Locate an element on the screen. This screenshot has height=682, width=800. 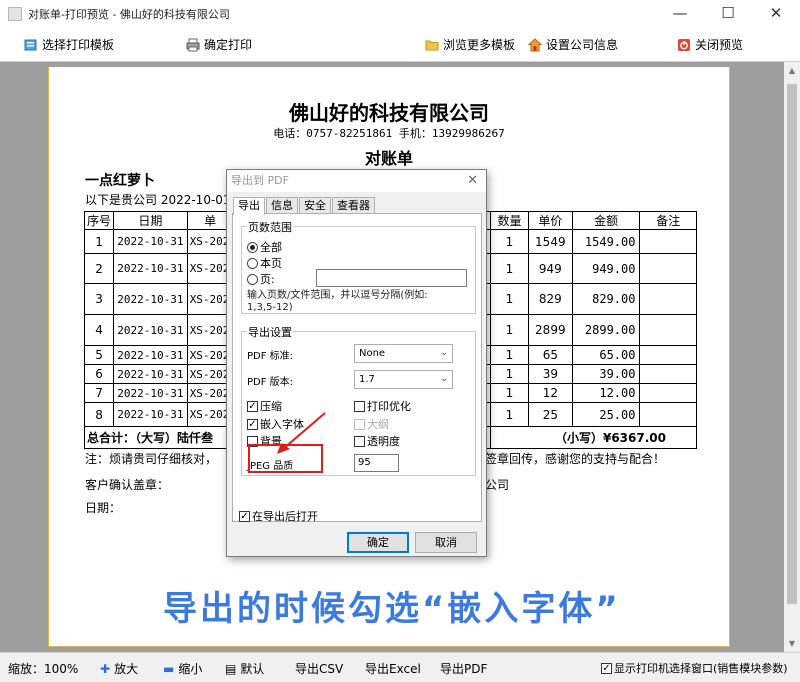
radio-checked-icon is located at coordinates (252, 247).